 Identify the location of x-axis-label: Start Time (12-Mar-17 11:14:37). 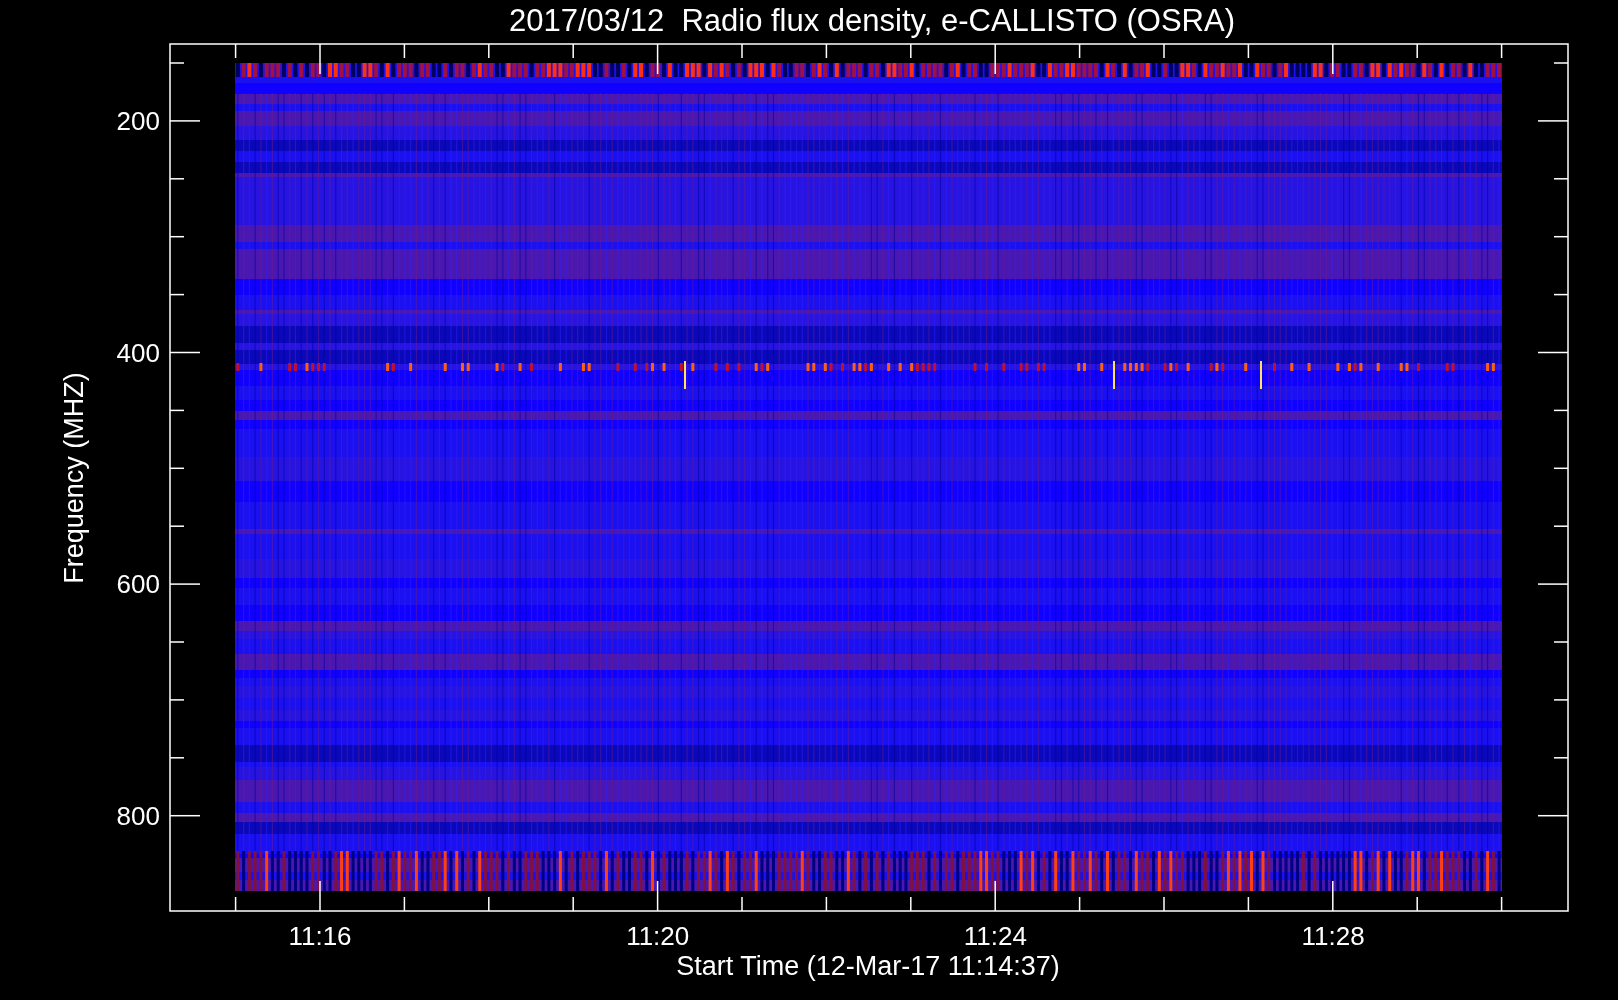
(868, 966).